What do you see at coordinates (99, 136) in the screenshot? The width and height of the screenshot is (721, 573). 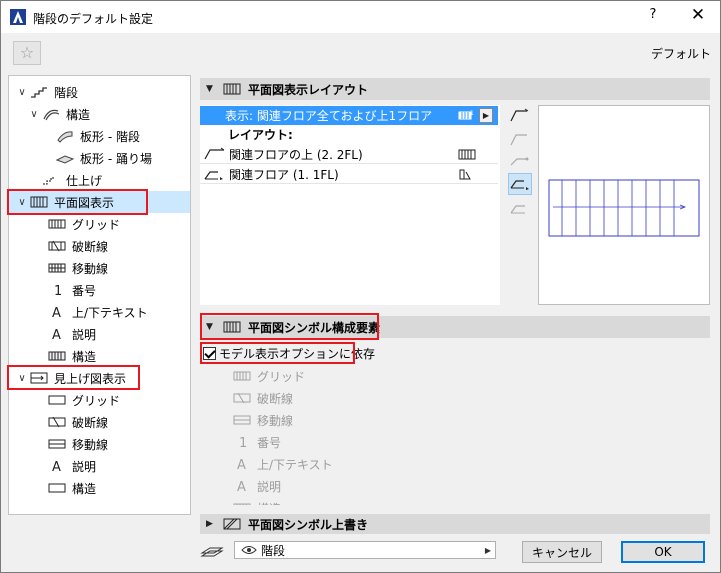 I see `tree-item-slab-stair: 板形 - 階段` at bounding box center [99, 136].